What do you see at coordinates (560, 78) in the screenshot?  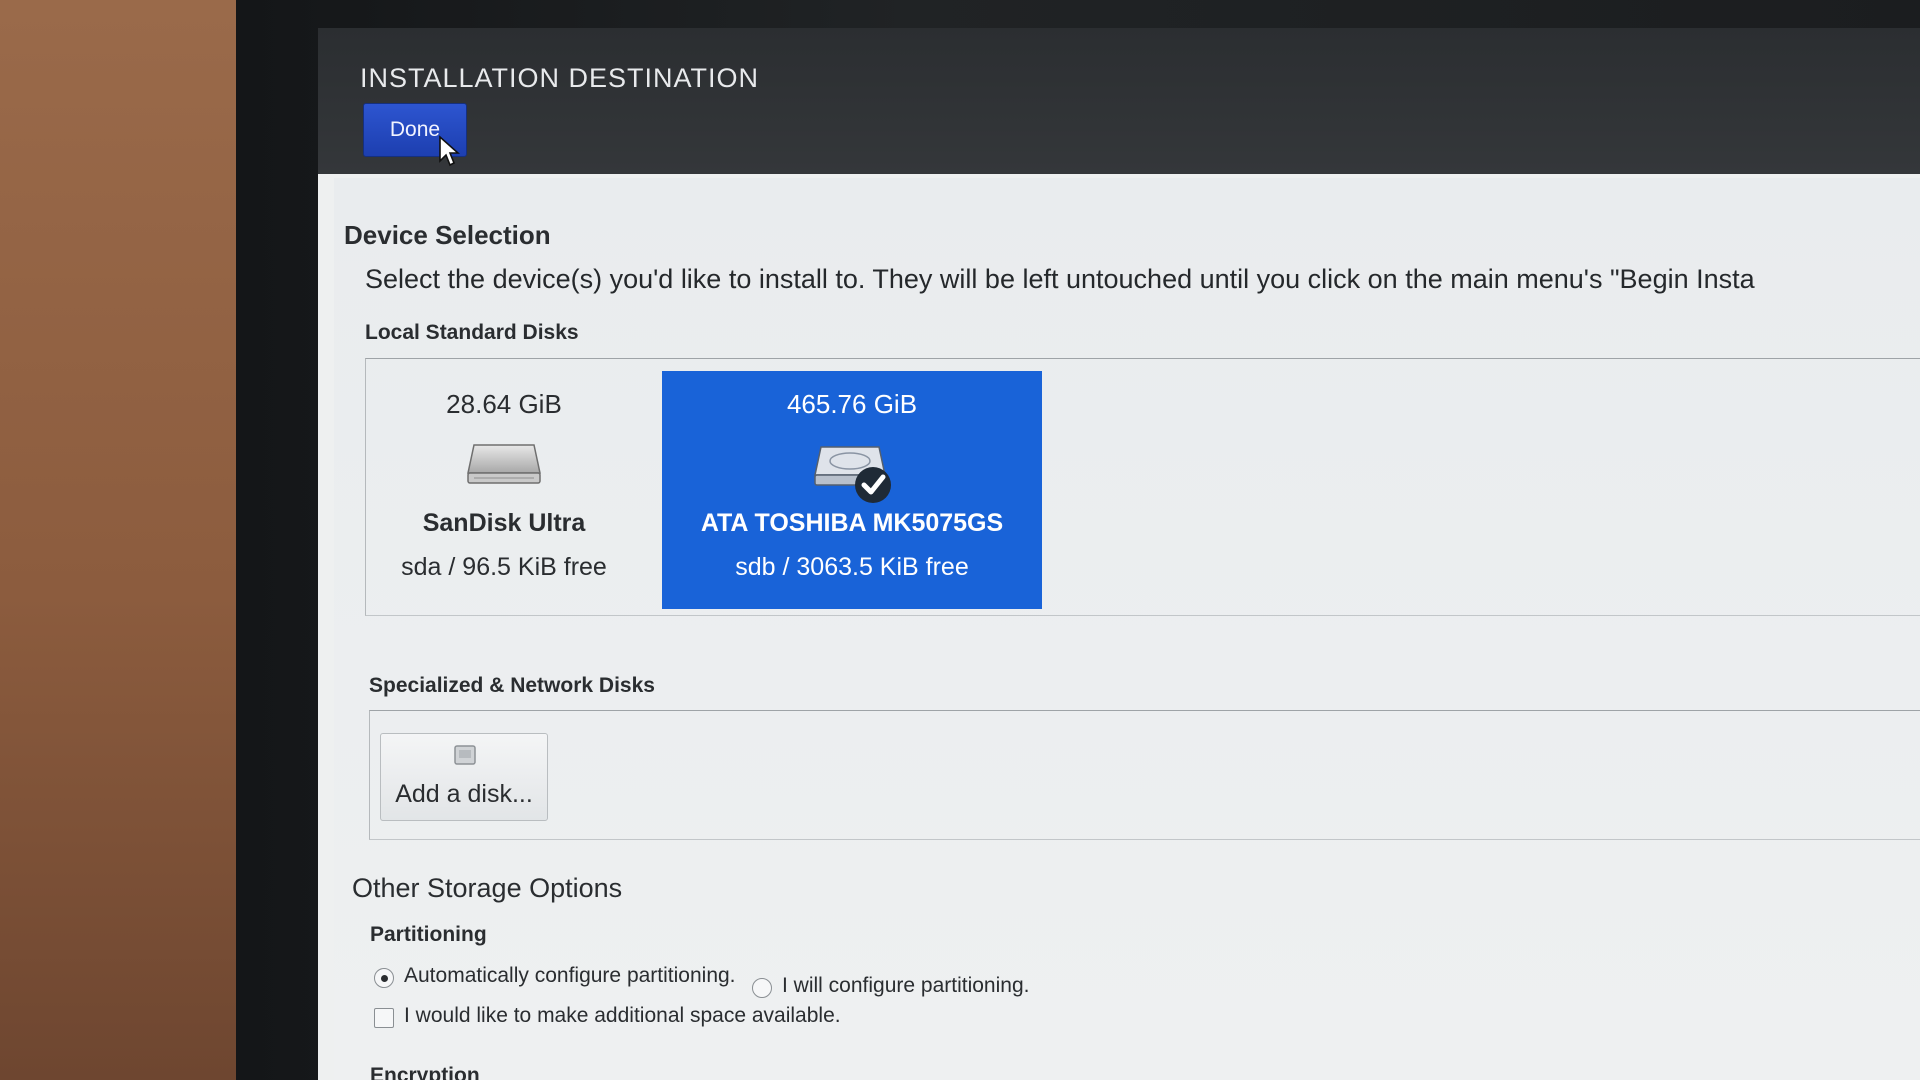 I see `spoke-title: INSTALLATION DESTINATION` at bounding box center [560, 78].